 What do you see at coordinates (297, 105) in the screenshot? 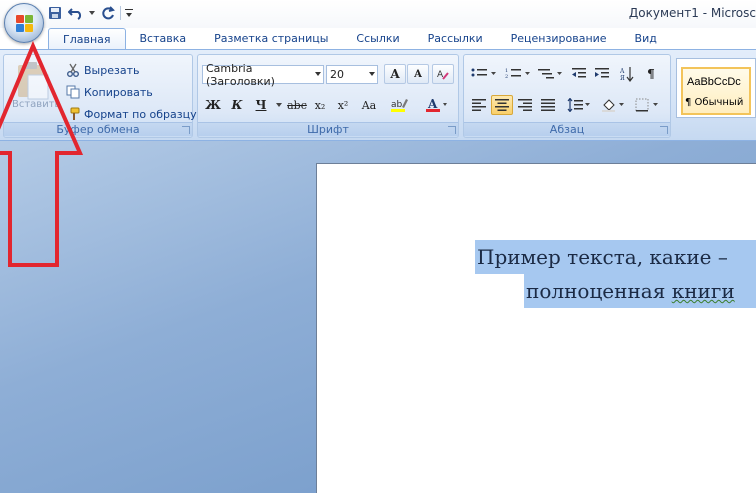
I see `strikethrough-button: abc` at bounding box center [297, 105].